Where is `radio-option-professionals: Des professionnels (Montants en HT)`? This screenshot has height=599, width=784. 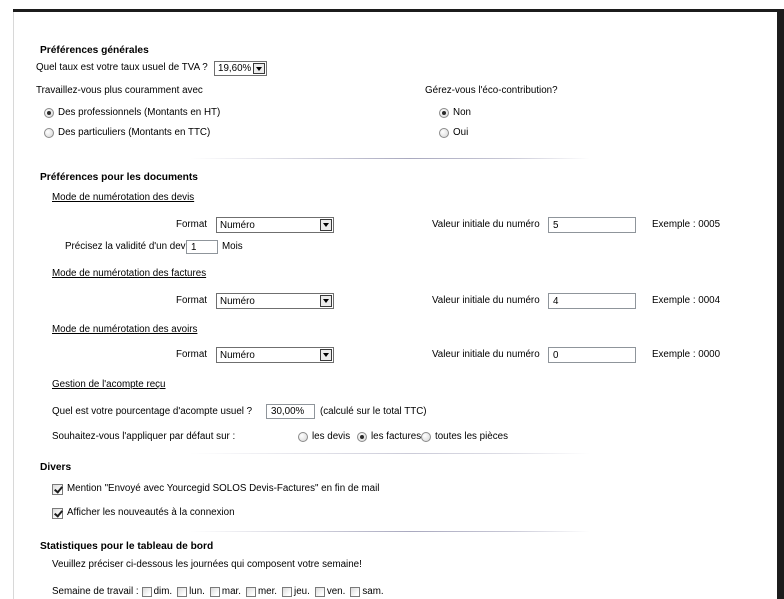
radio-option-professionals: Des professionnels (Montants en HT) is located at coordinates (132, 113).